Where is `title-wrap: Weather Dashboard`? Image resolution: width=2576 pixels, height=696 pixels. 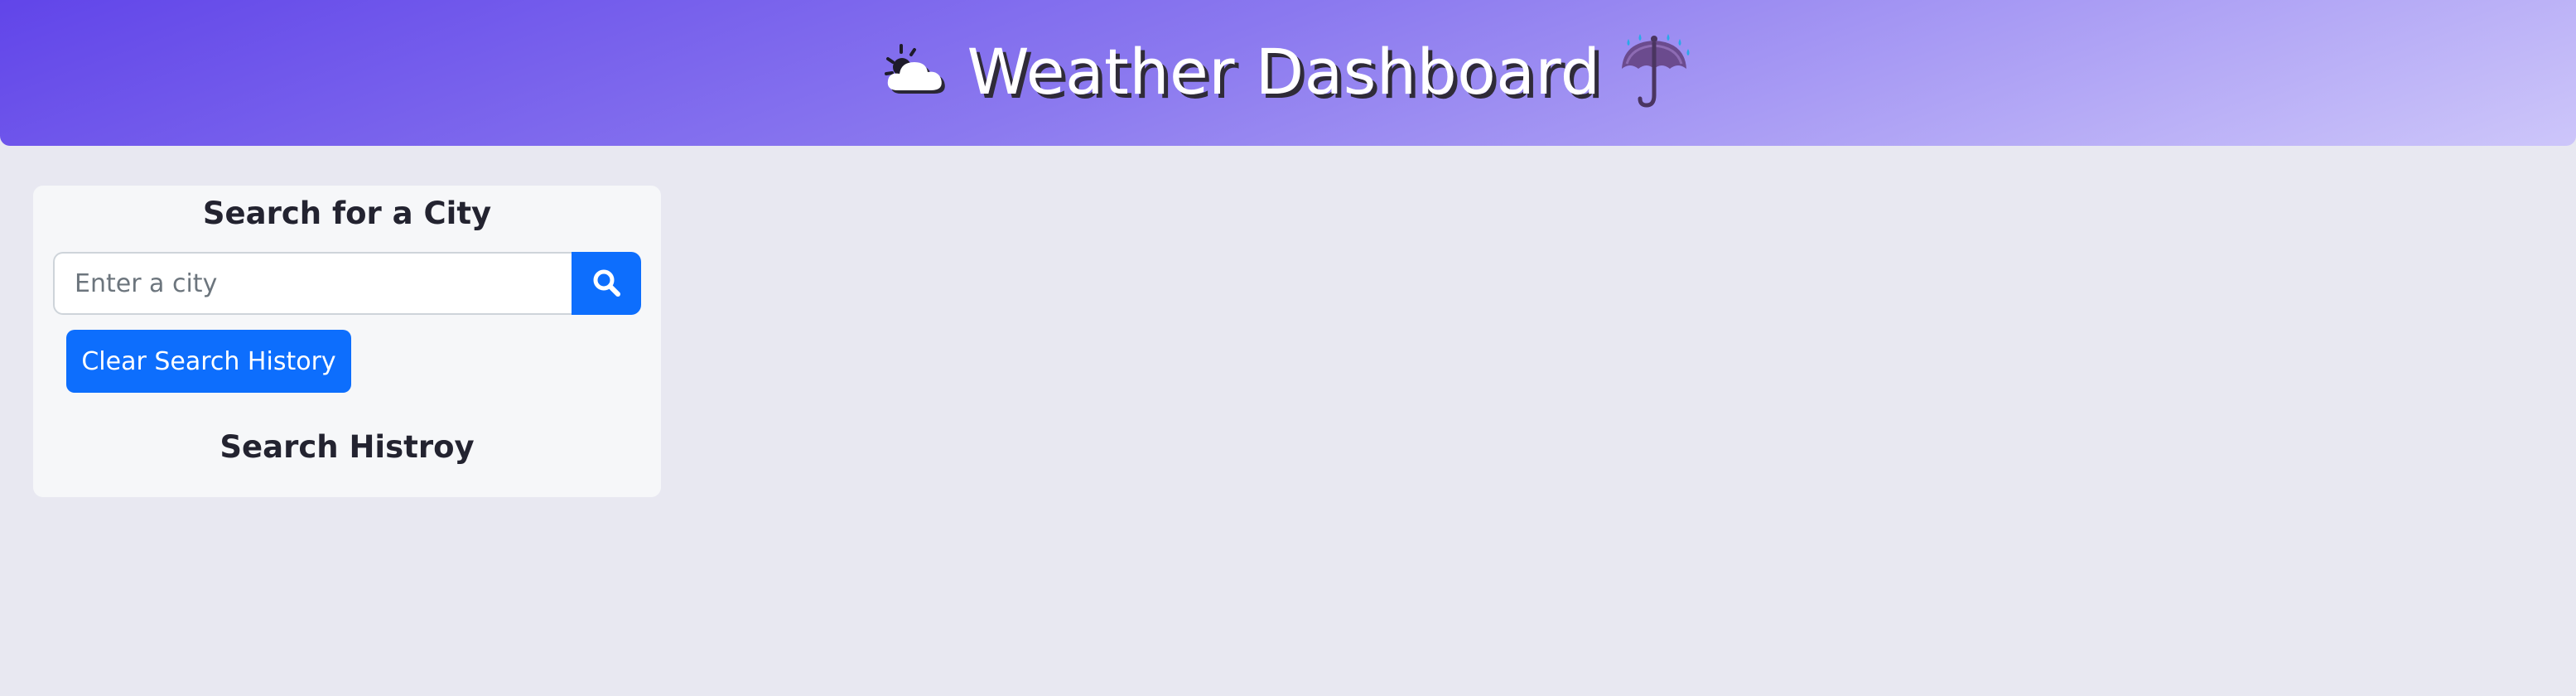
title-wrap: Weather Dashboard is located at coordinates (1288, 71).